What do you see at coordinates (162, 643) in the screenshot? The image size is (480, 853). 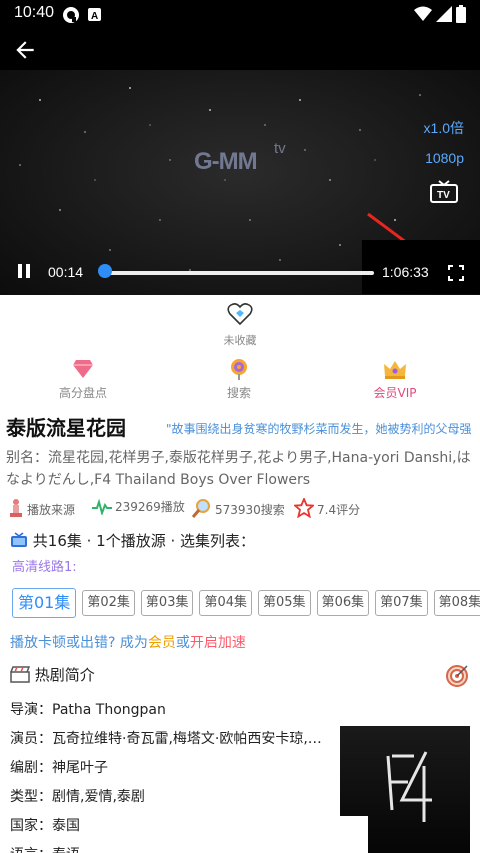 I see `hint-vip-link: 会员` at bounding box center [162, 643].